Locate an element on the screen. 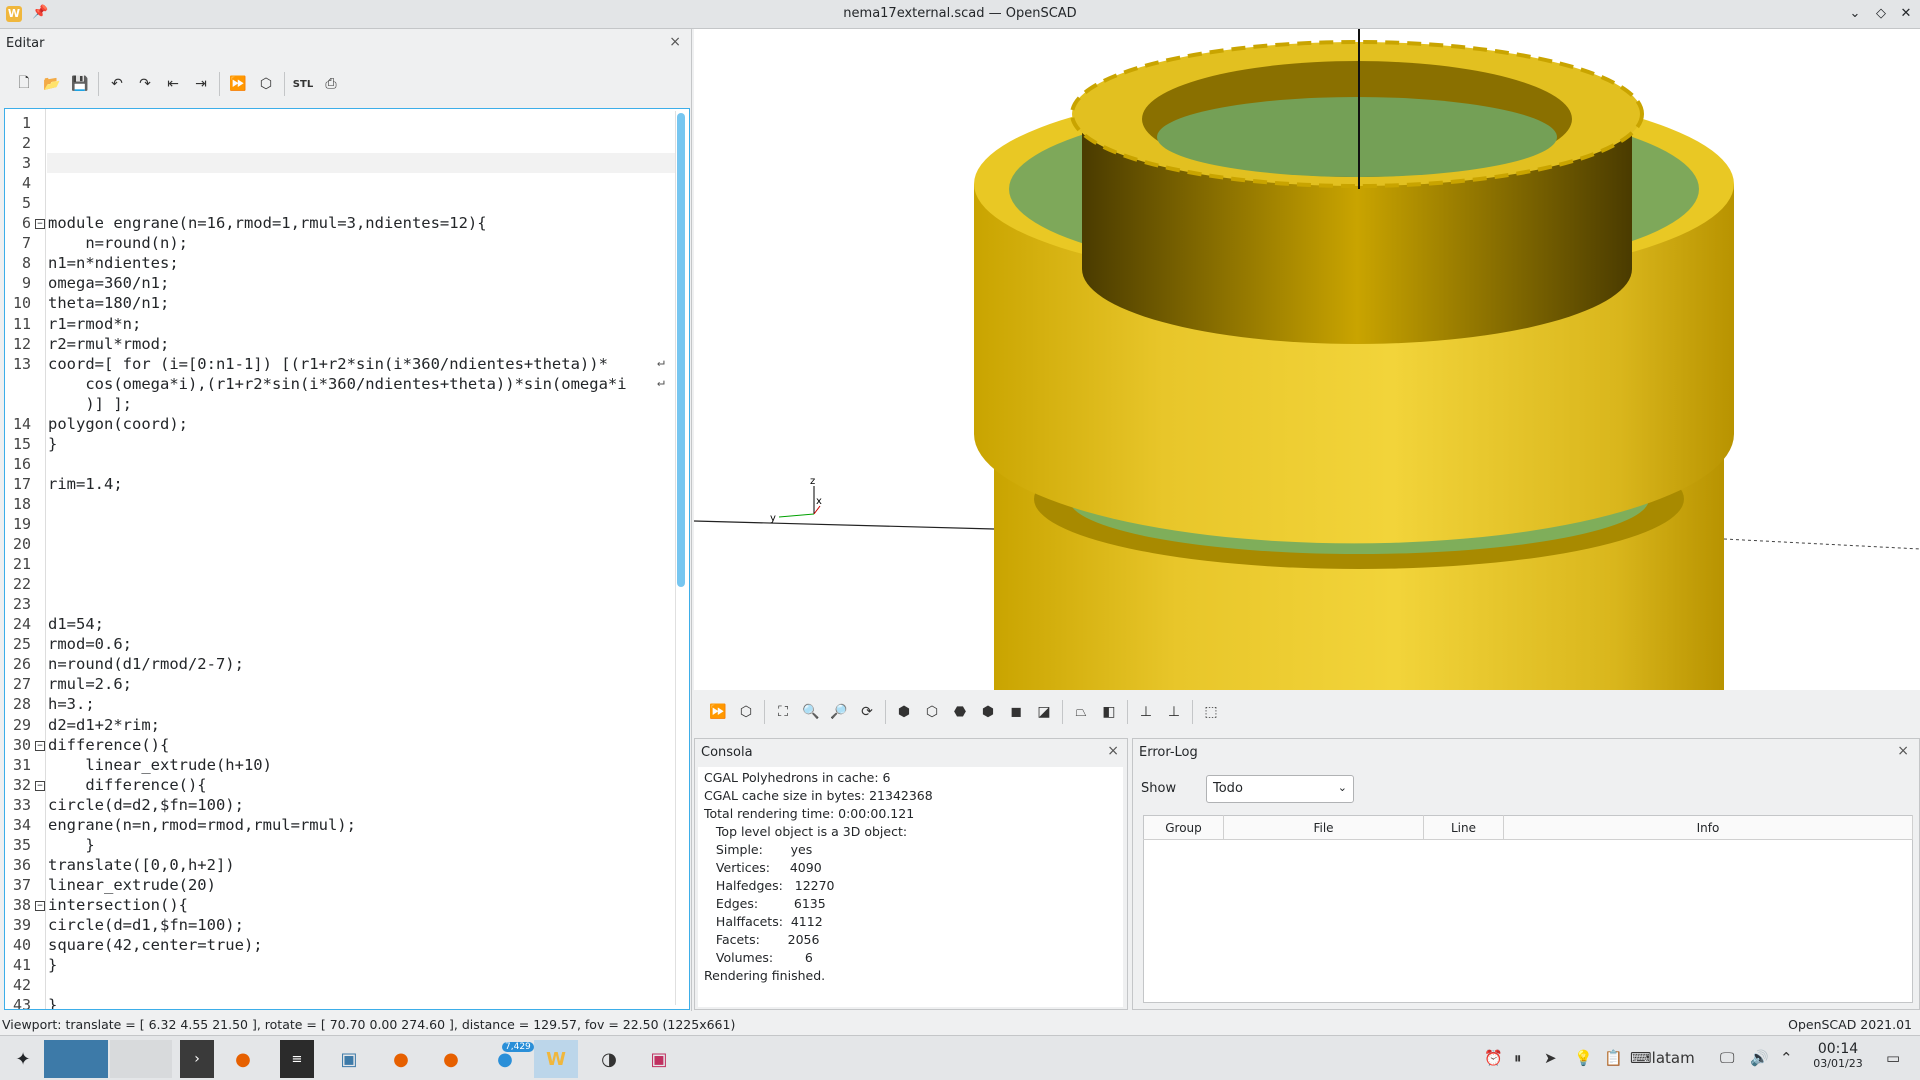  expand-tray-icon: ⌃ is located at coordinates (1786, 1058).